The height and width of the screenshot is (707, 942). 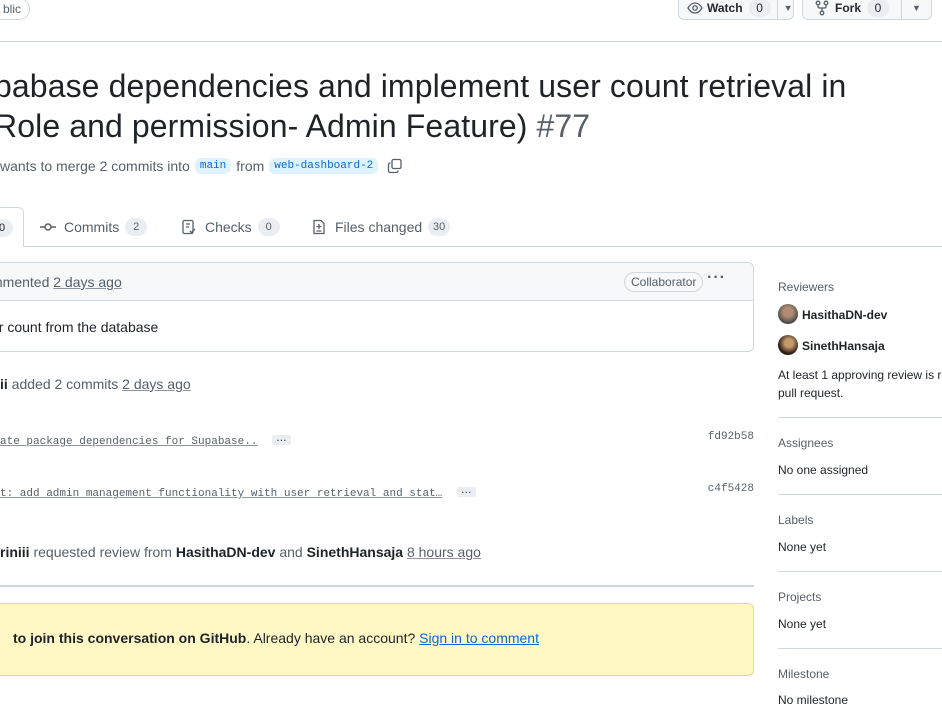 What do you see at coordinates (878, 8) in the screenshot?
I see `fork-count: 0` at bounding box center [878, 8].